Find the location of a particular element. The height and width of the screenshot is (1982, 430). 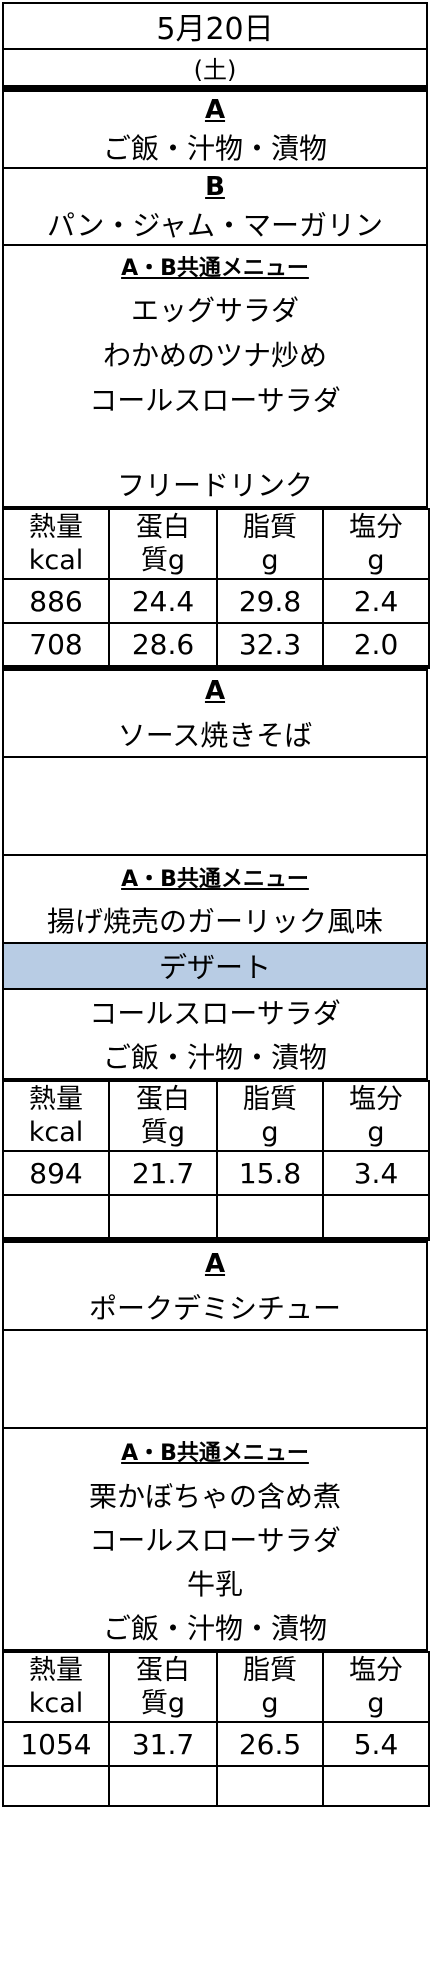

dinner-blank-row is located at coordinates (215, 1379).